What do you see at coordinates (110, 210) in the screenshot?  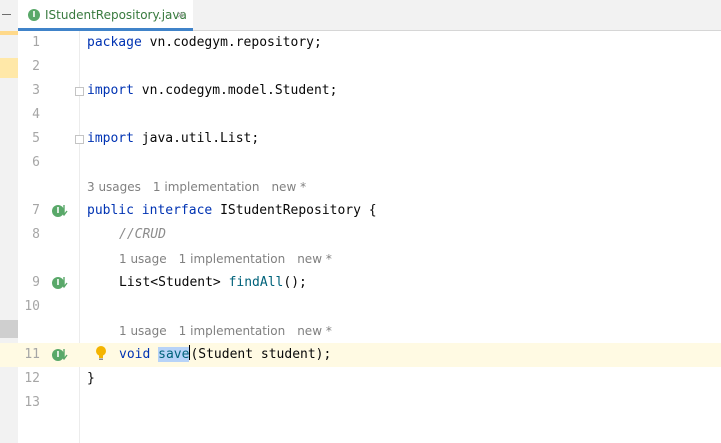 I see `keyword: public` at bounding box center [110, 210].